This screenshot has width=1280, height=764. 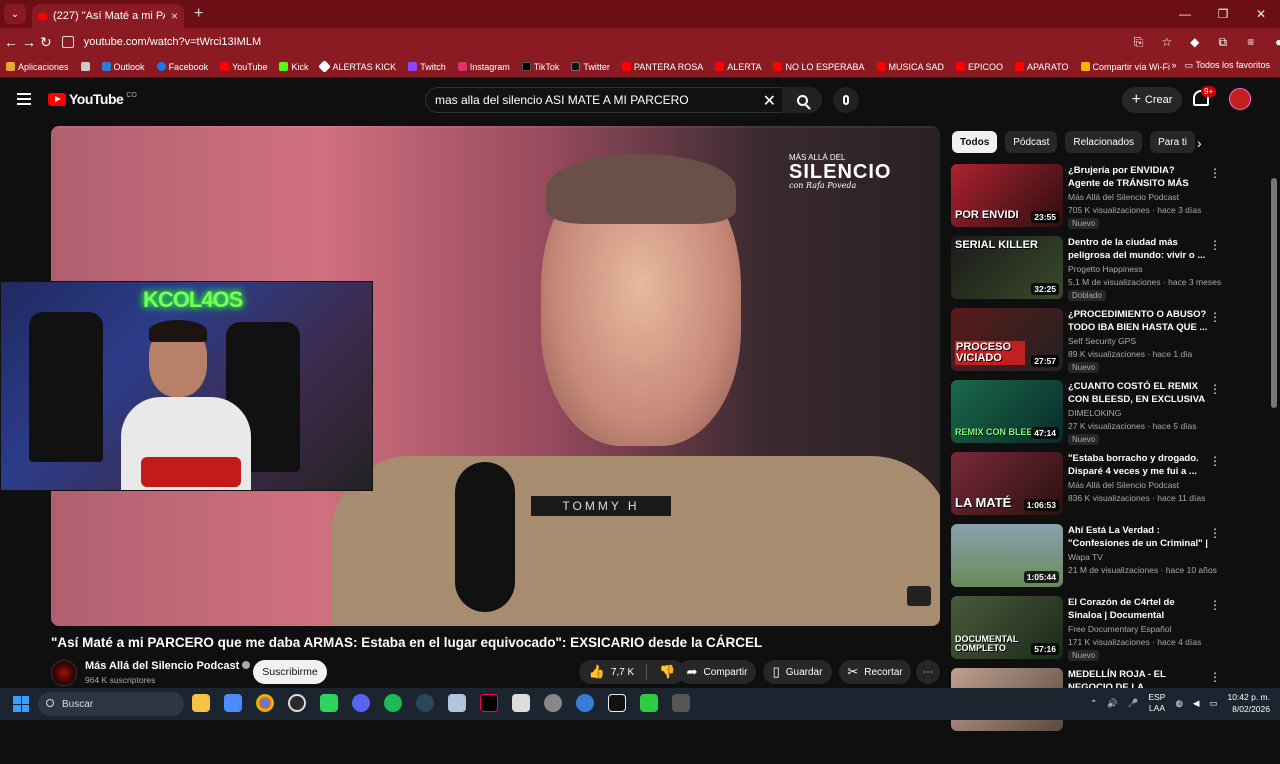 I want to click on channel-avatar, so click(x=64, y=673).